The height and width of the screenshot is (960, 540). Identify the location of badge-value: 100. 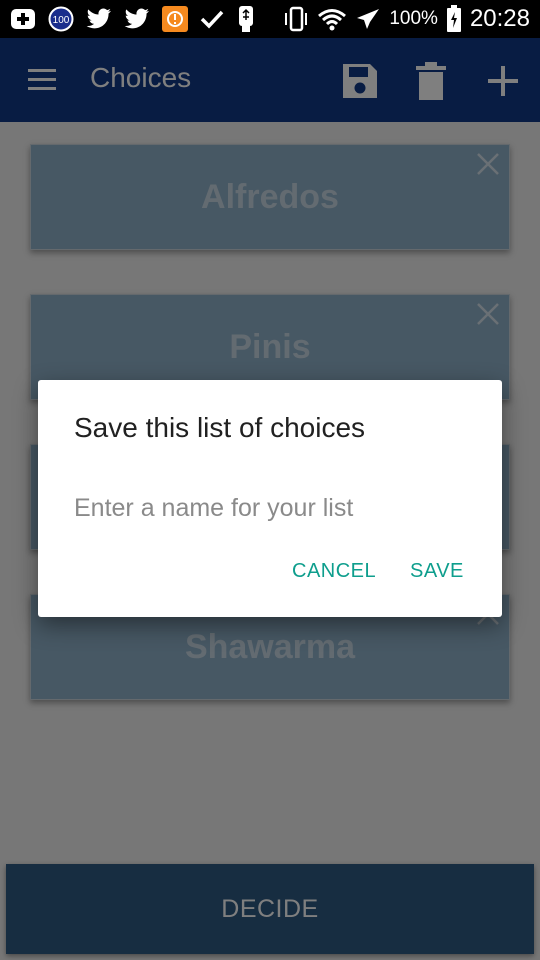
(61, 20).